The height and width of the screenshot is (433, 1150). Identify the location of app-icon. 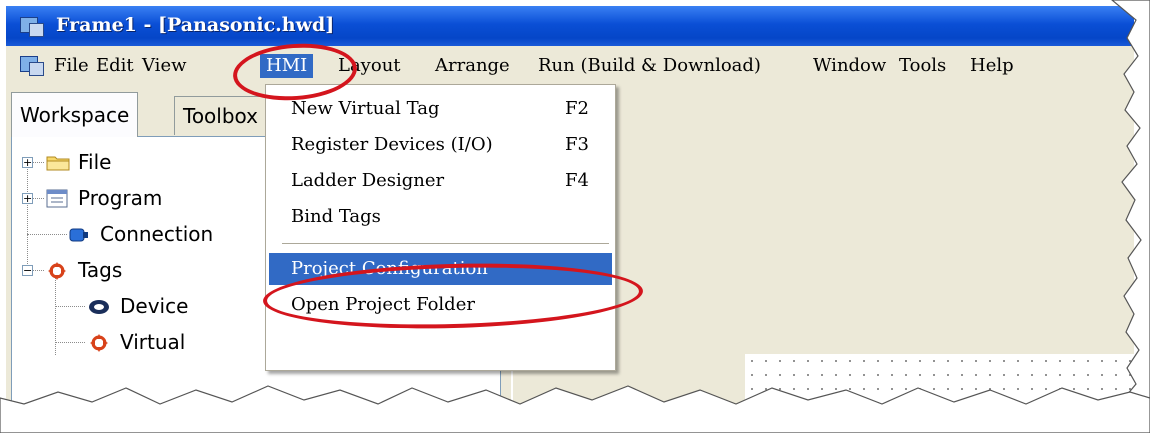
(32, 26).